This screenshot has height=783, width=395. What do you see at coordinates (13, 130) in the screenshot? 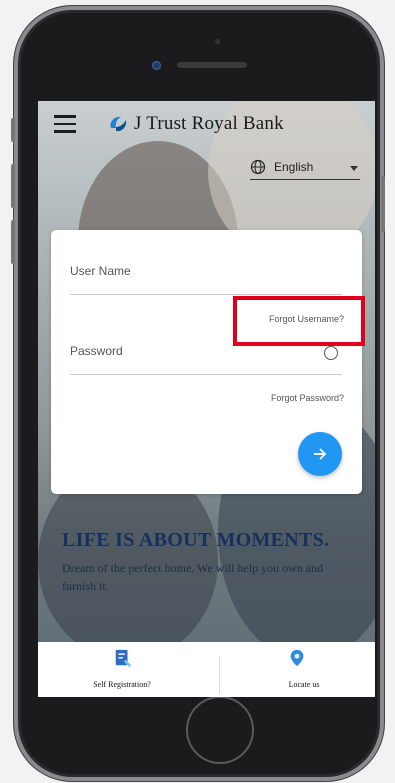
I see `mute-switch` at bounding box center [13, 130].